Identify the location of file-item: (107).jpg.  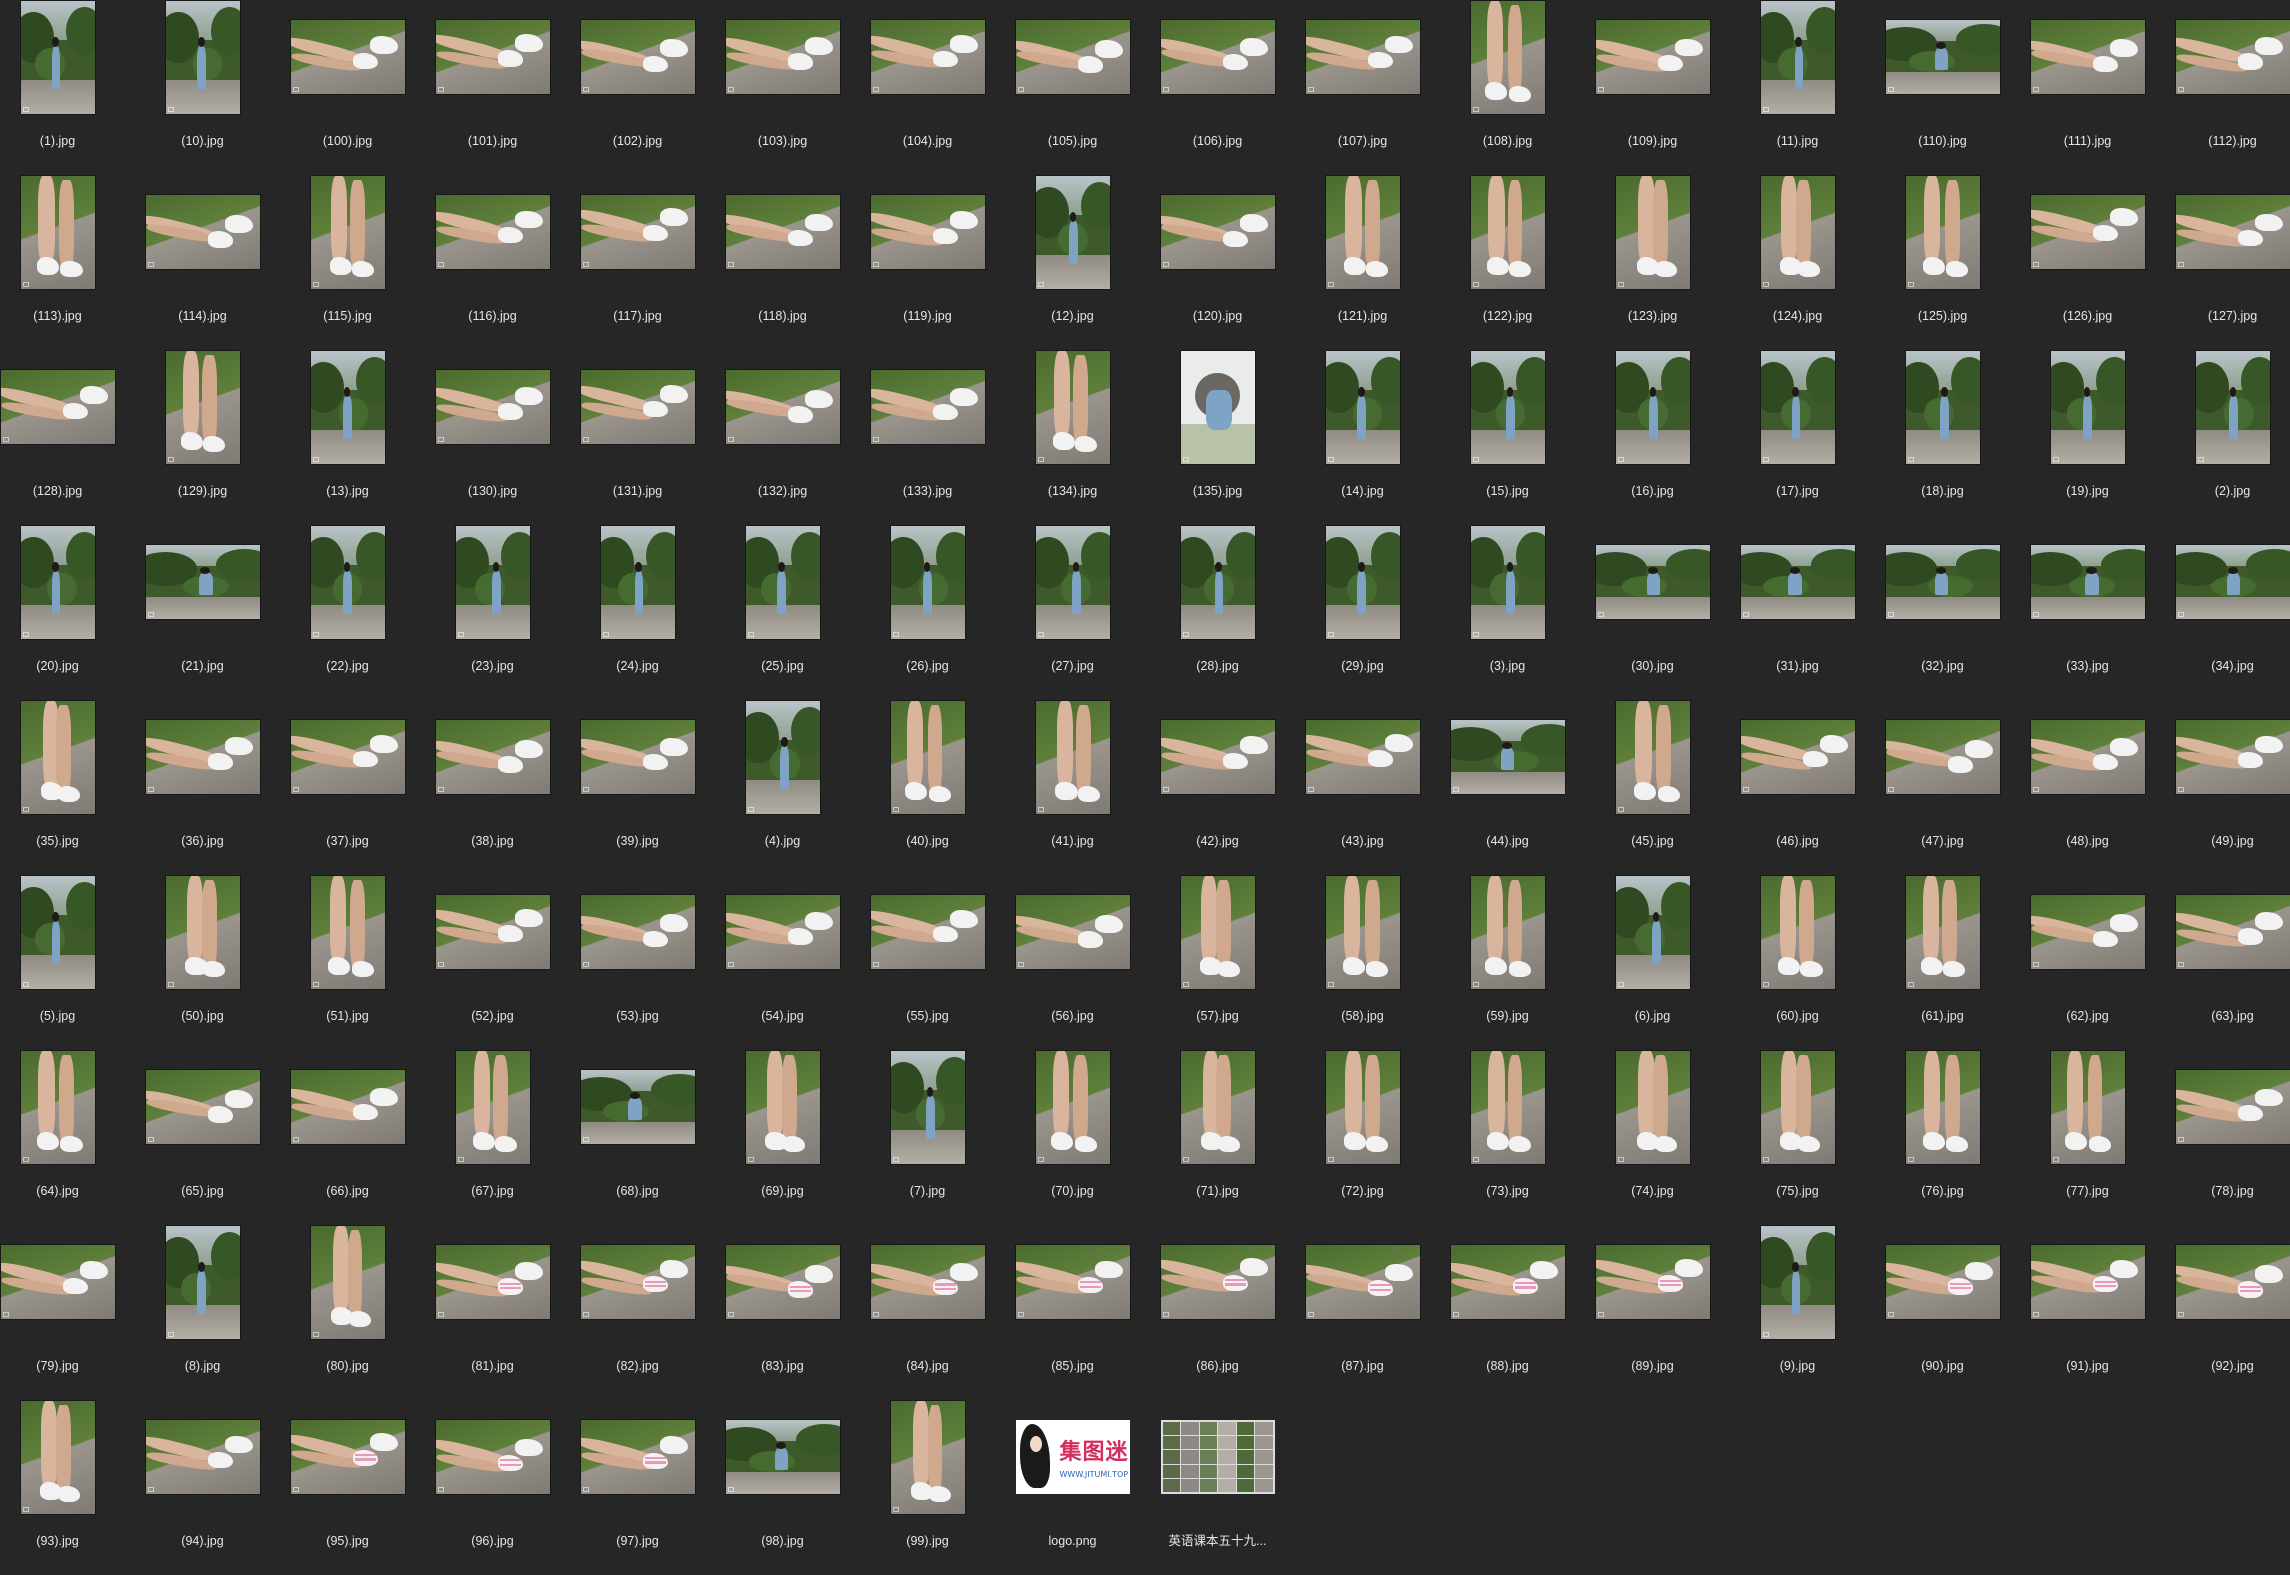
(1362, 87).